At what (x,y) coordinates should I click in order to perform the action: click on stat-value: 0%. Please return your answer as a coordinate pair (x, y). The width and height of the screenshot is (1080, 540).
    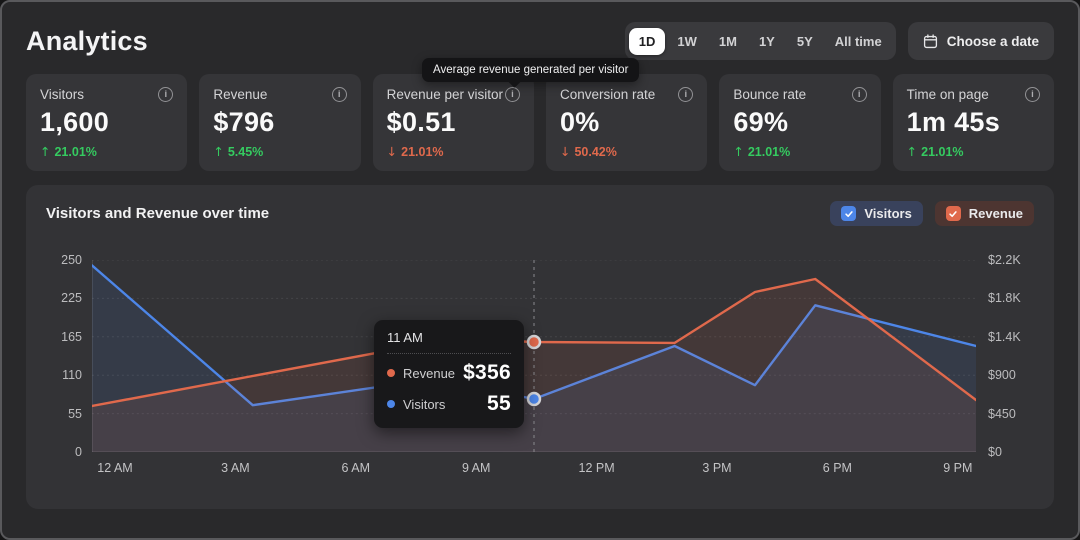
    Looking at the image, I should click on (579, 122).